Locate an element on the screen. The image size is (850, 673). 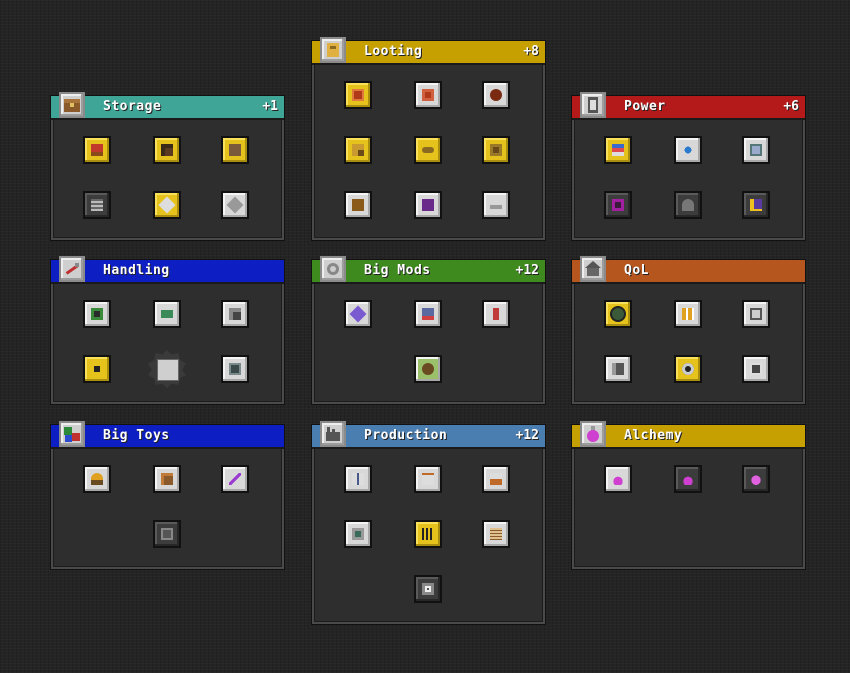
panel-looting: Looting +8 is located at coordinates (428, 138).